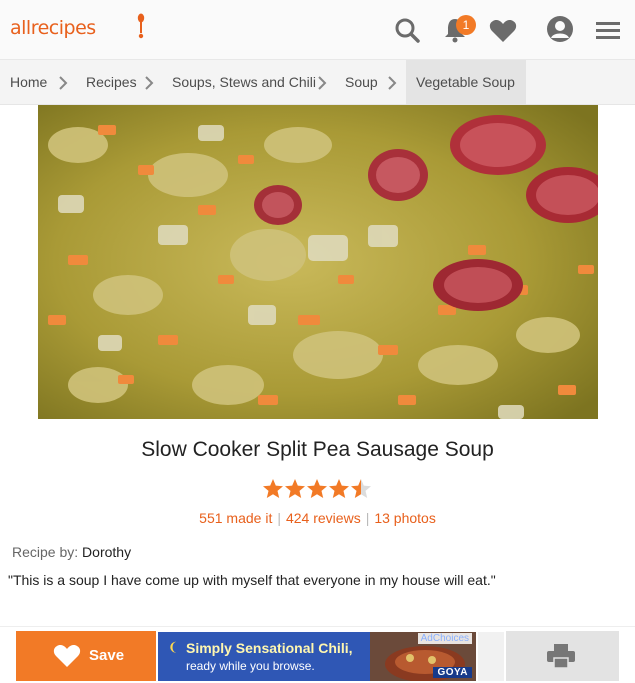 The height and width of the screenshot is (683, 635). What do you see at coordinates (317, 30) in the screenshot?
I see `top-bar: allrecipes 1` at bounding box center [317, 30].